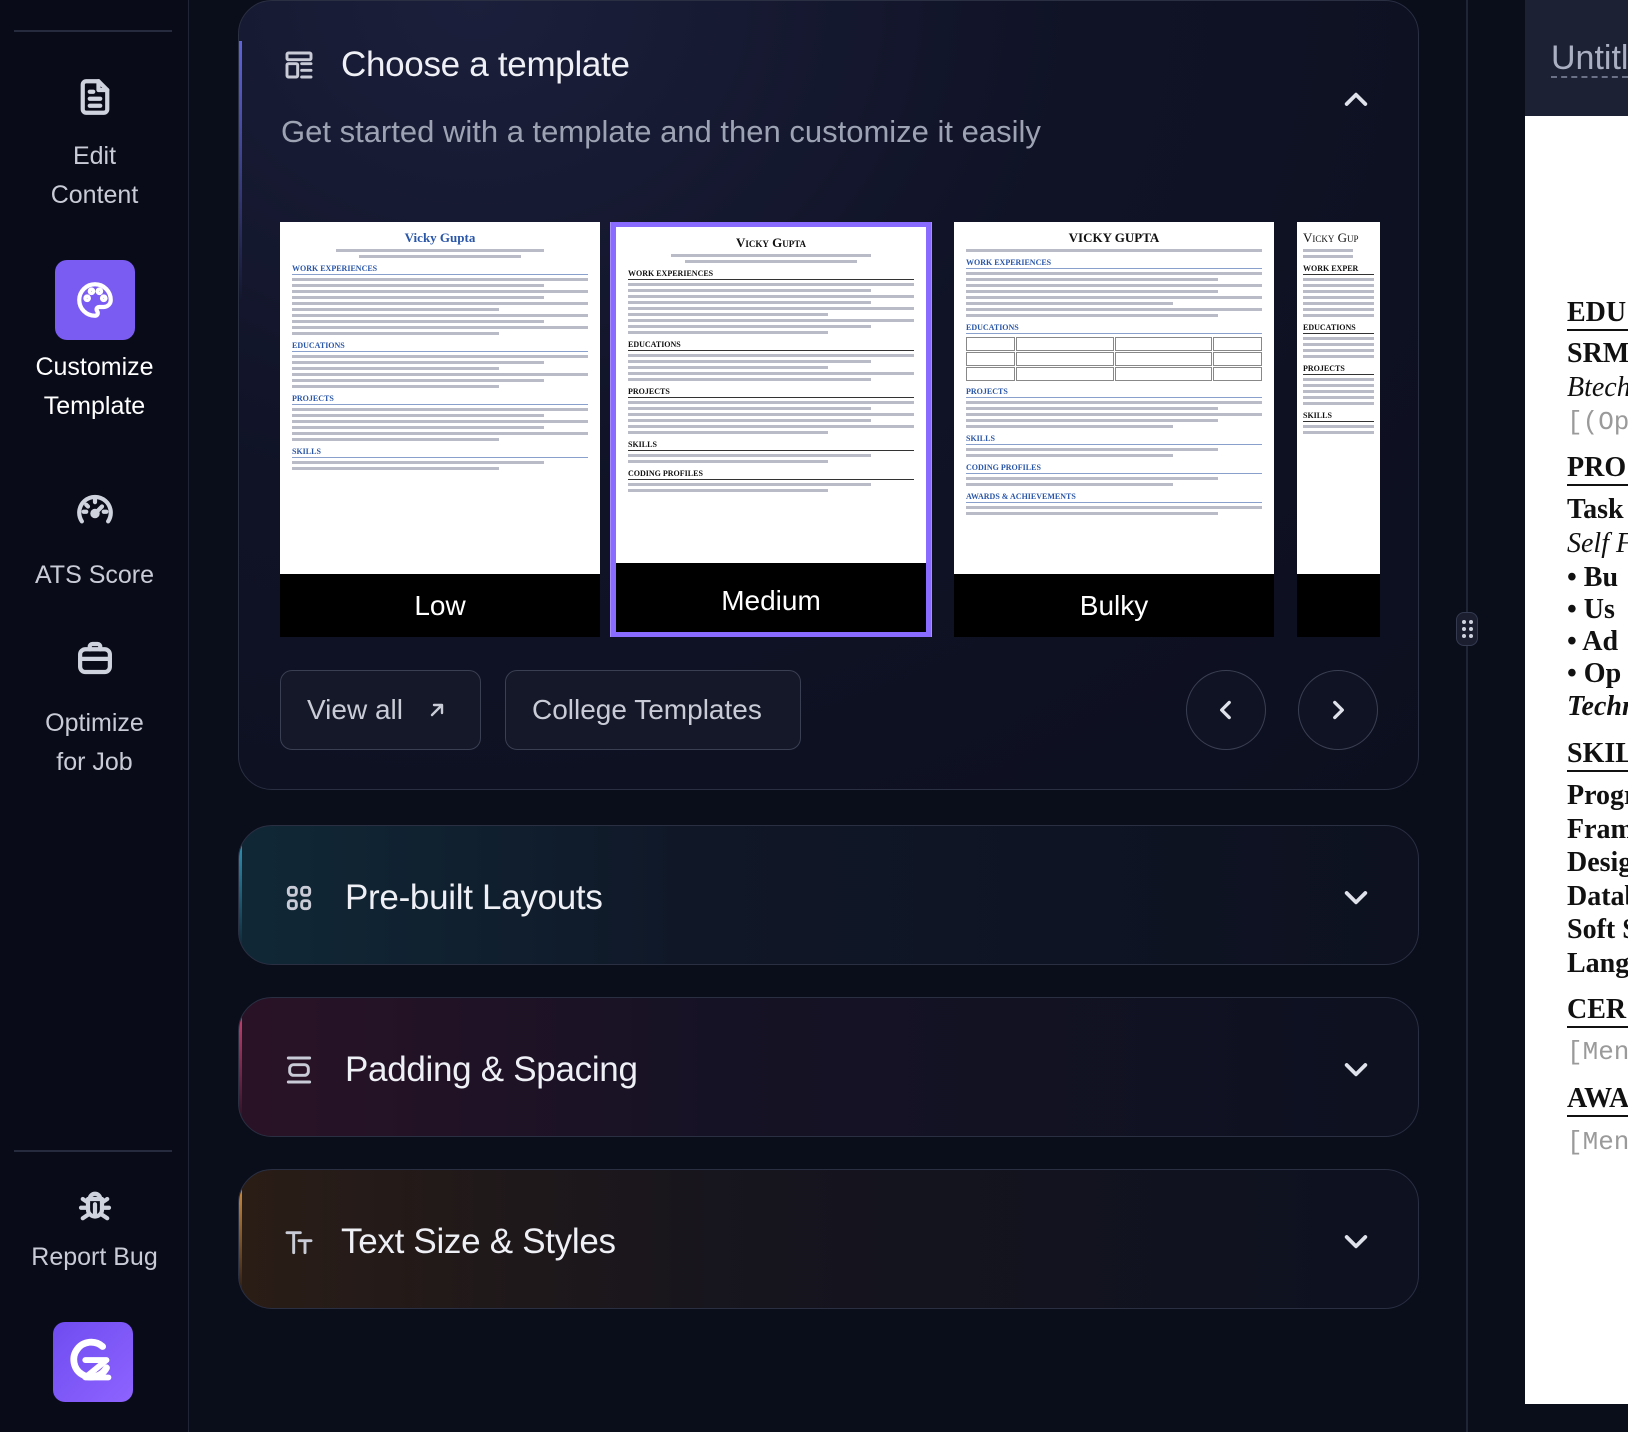  I want to click on doc-line: Progr, so click(1597, 795).